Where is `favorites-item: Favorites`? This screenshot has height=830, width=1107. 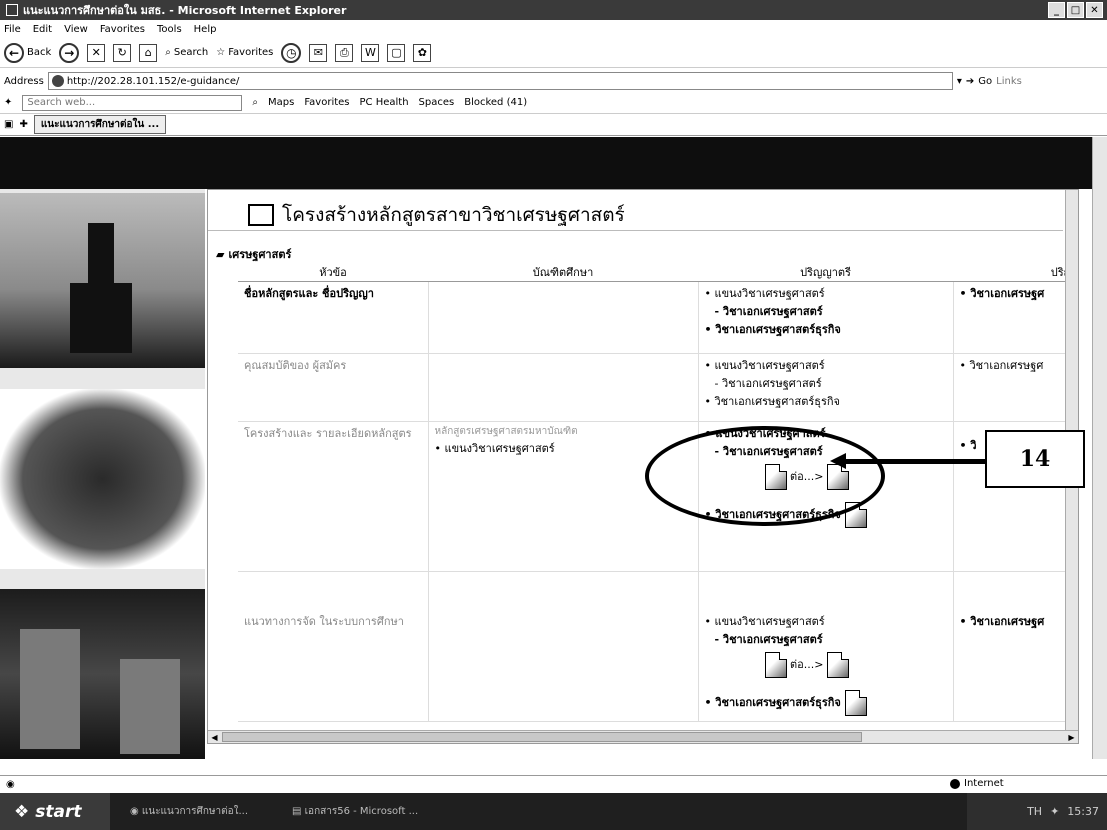
favorites-item: Favorites is located at coordinates (326, 102).